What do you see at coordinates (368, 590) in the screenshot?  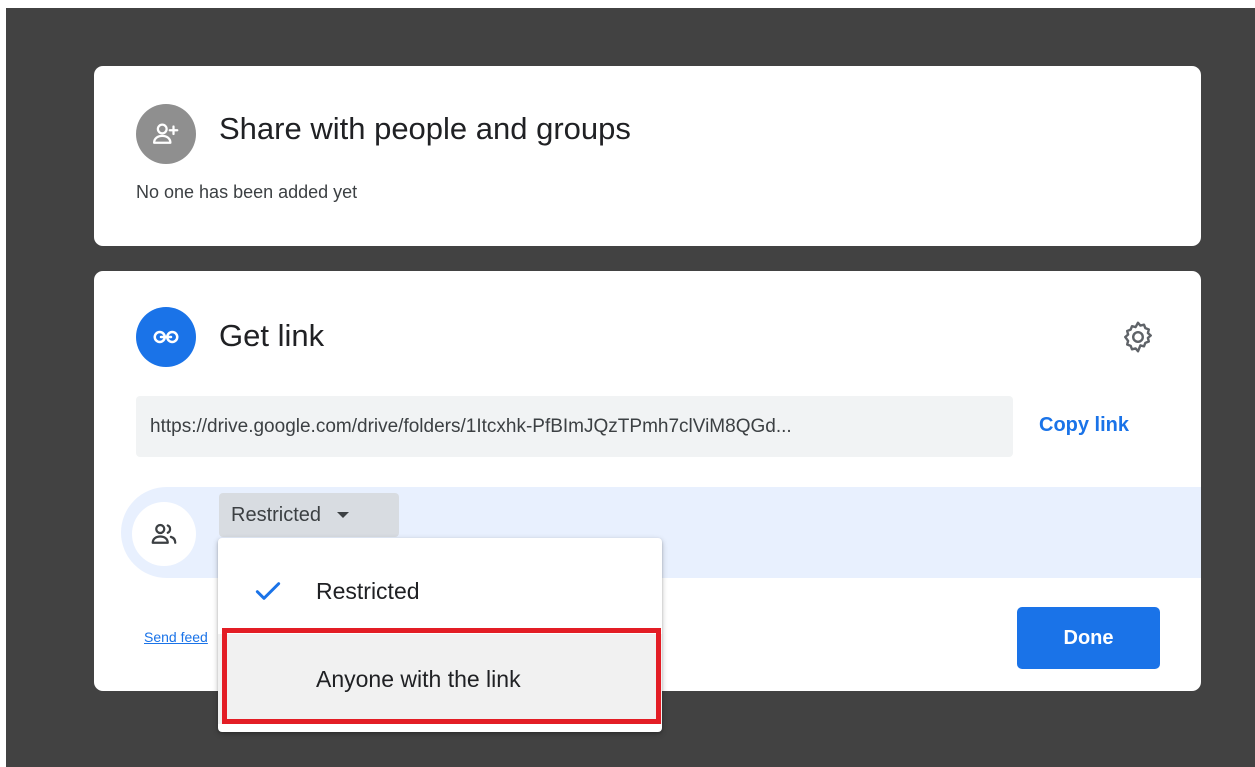 I see `menu-option-label: Restricted` at bounding box center [368, 590].